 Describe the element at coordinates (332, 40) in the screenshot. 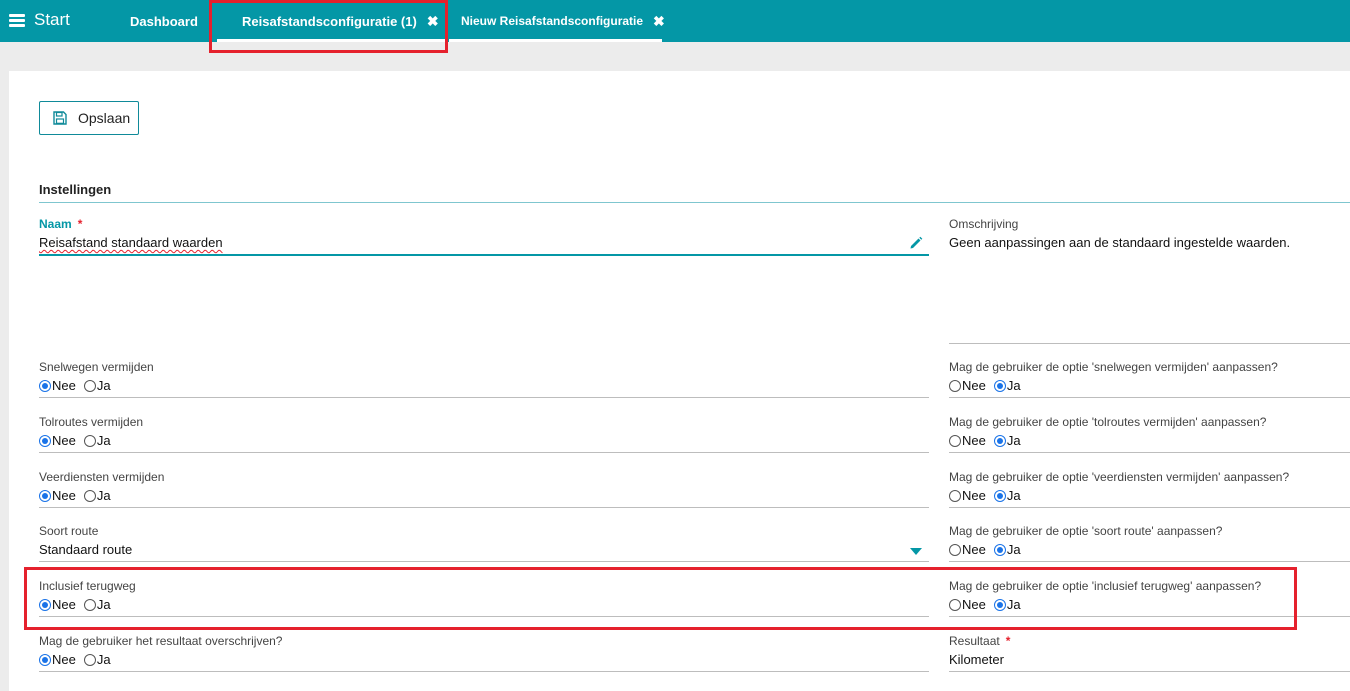

I see `active-tab-indicator` at that location.